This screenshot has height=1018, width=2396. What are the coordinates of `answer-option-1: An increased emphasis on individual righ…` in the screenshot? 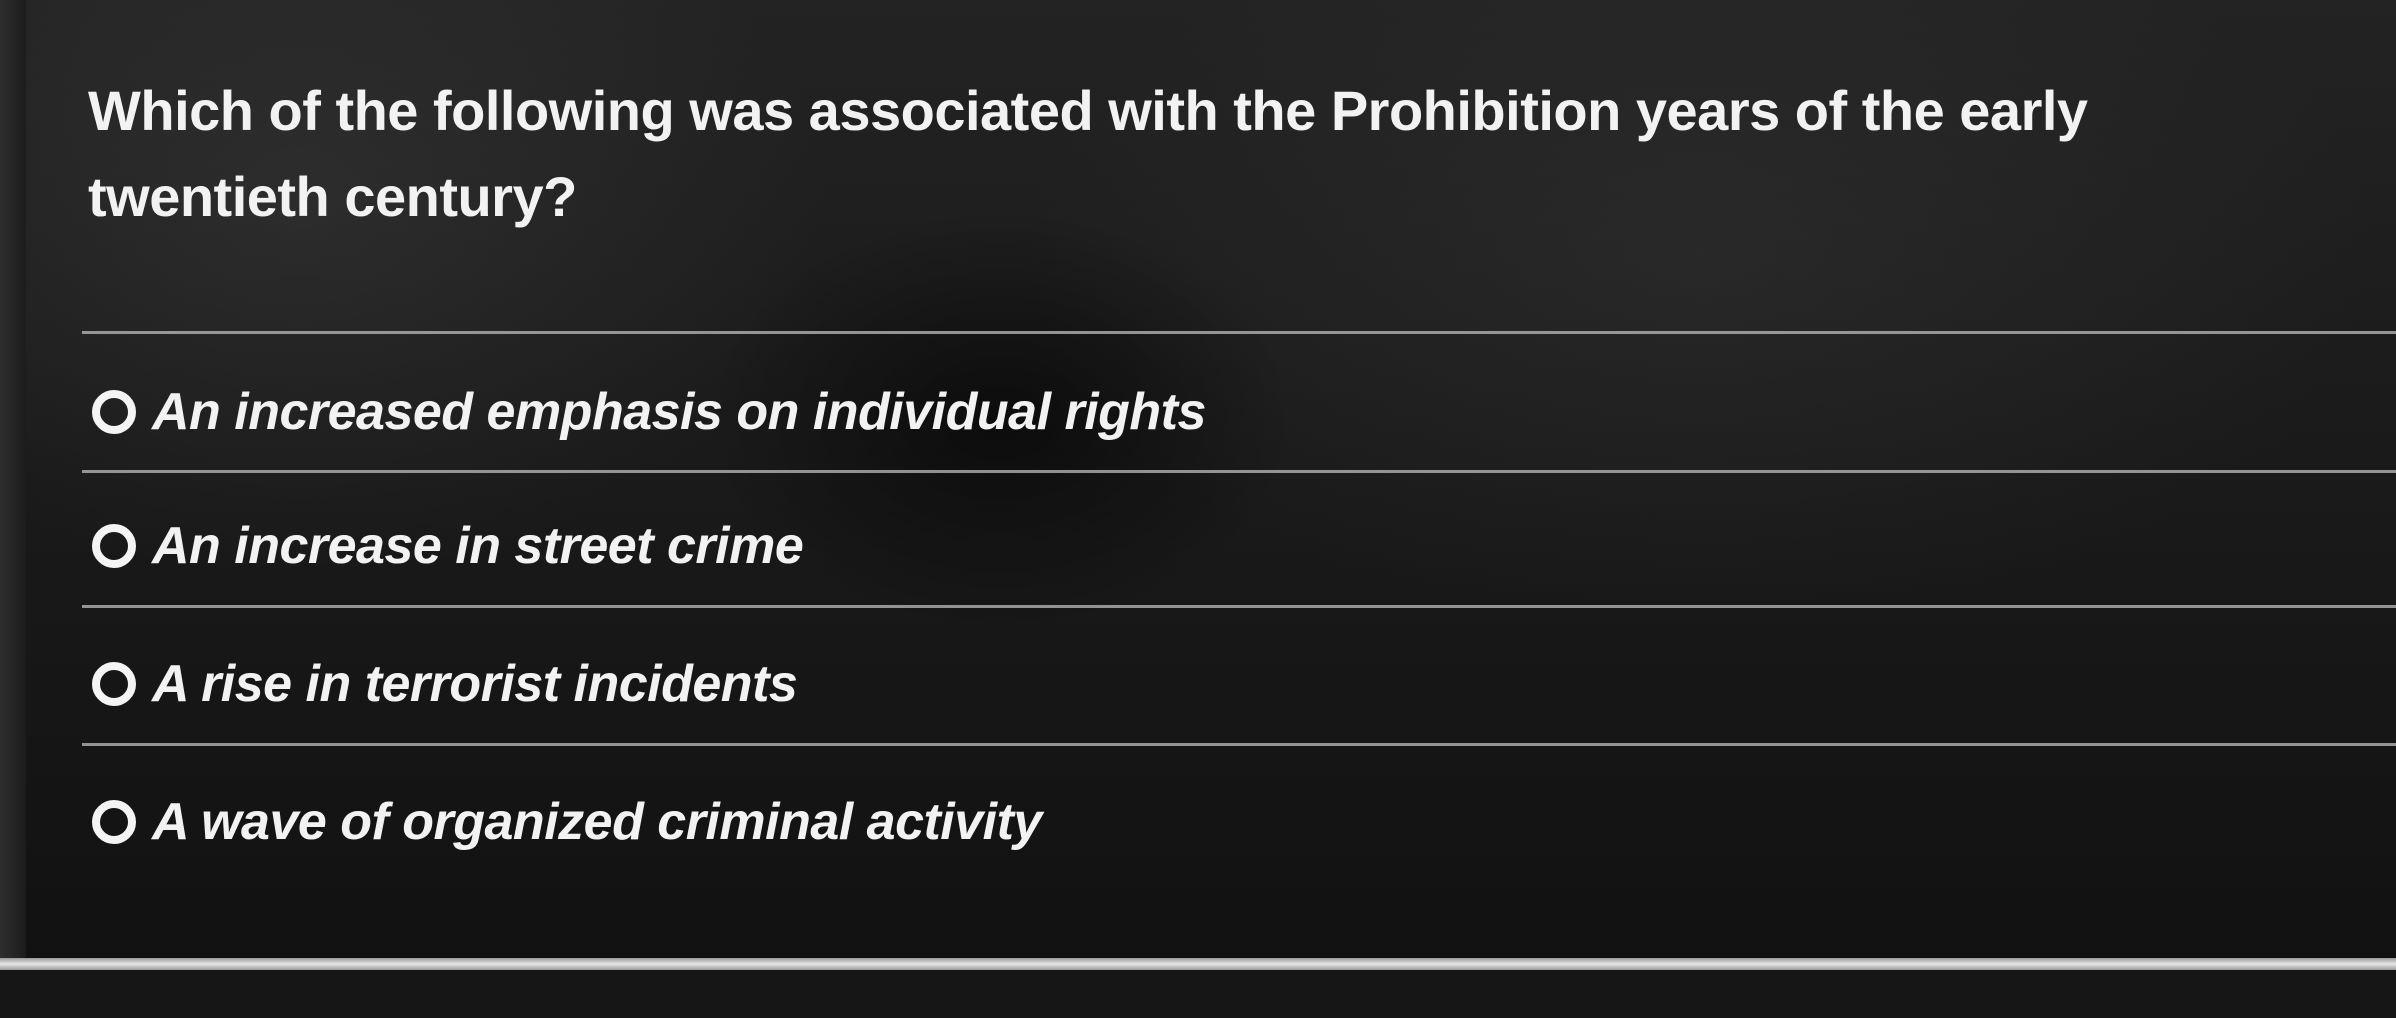 It's located at (649, 412).